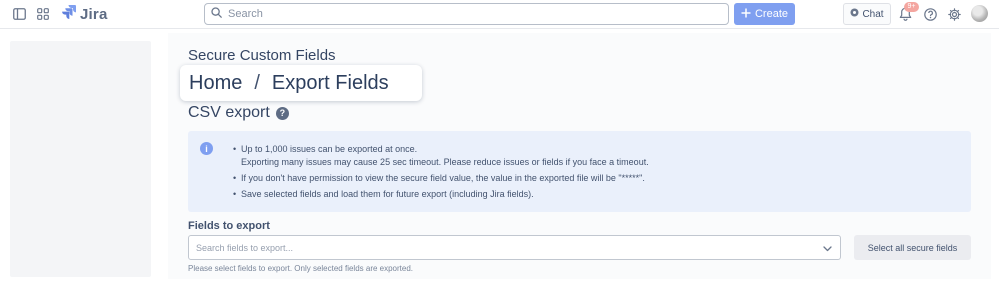  Describe the element at coordinates (771, 14) in the screenshot. I see `create-label: Create` at that location.